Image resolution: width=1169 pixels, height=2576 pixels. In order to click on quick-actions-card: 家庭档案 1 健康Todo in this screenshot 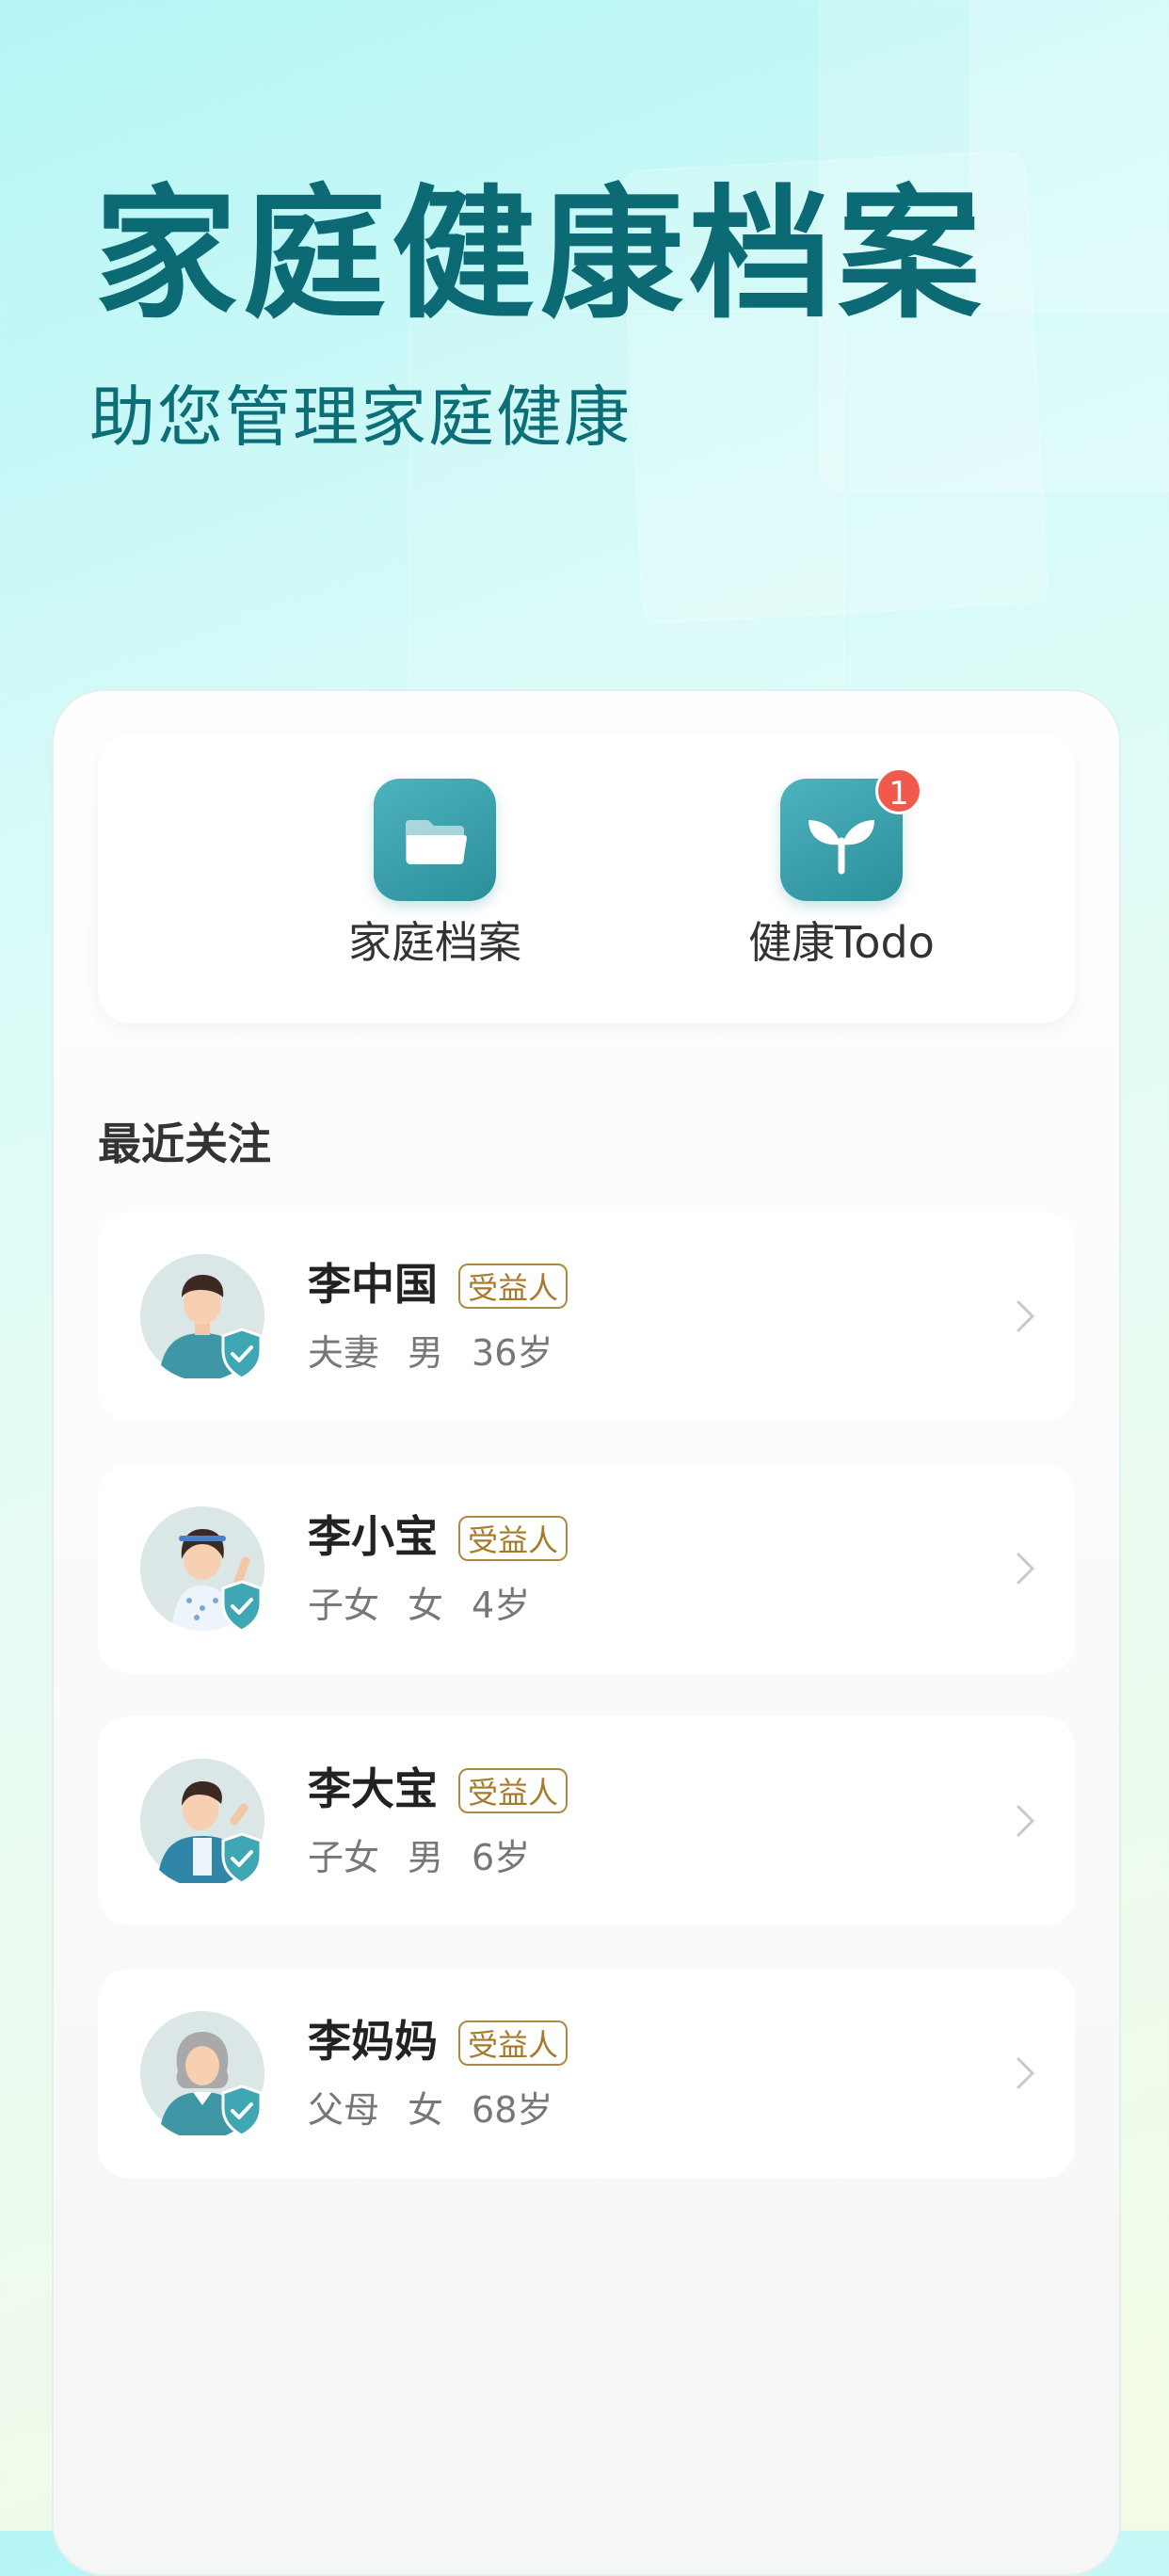, I will do `click(586, 878)`.